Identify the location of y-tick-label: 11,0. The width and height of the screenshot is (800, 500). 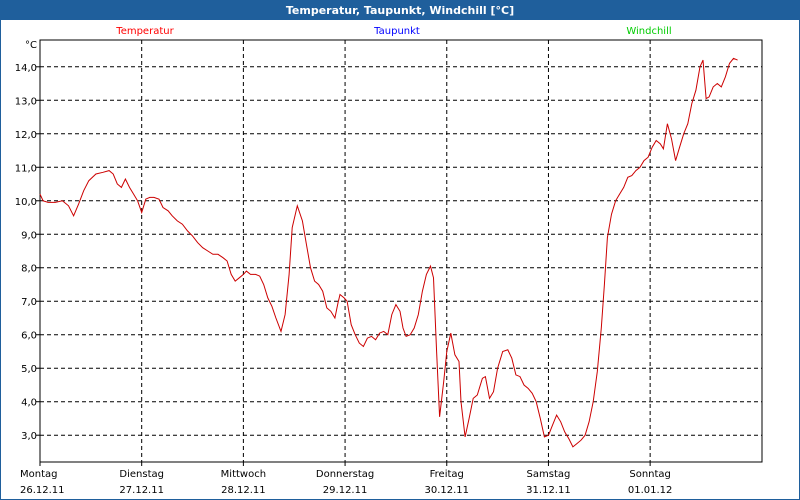
(26, 168).